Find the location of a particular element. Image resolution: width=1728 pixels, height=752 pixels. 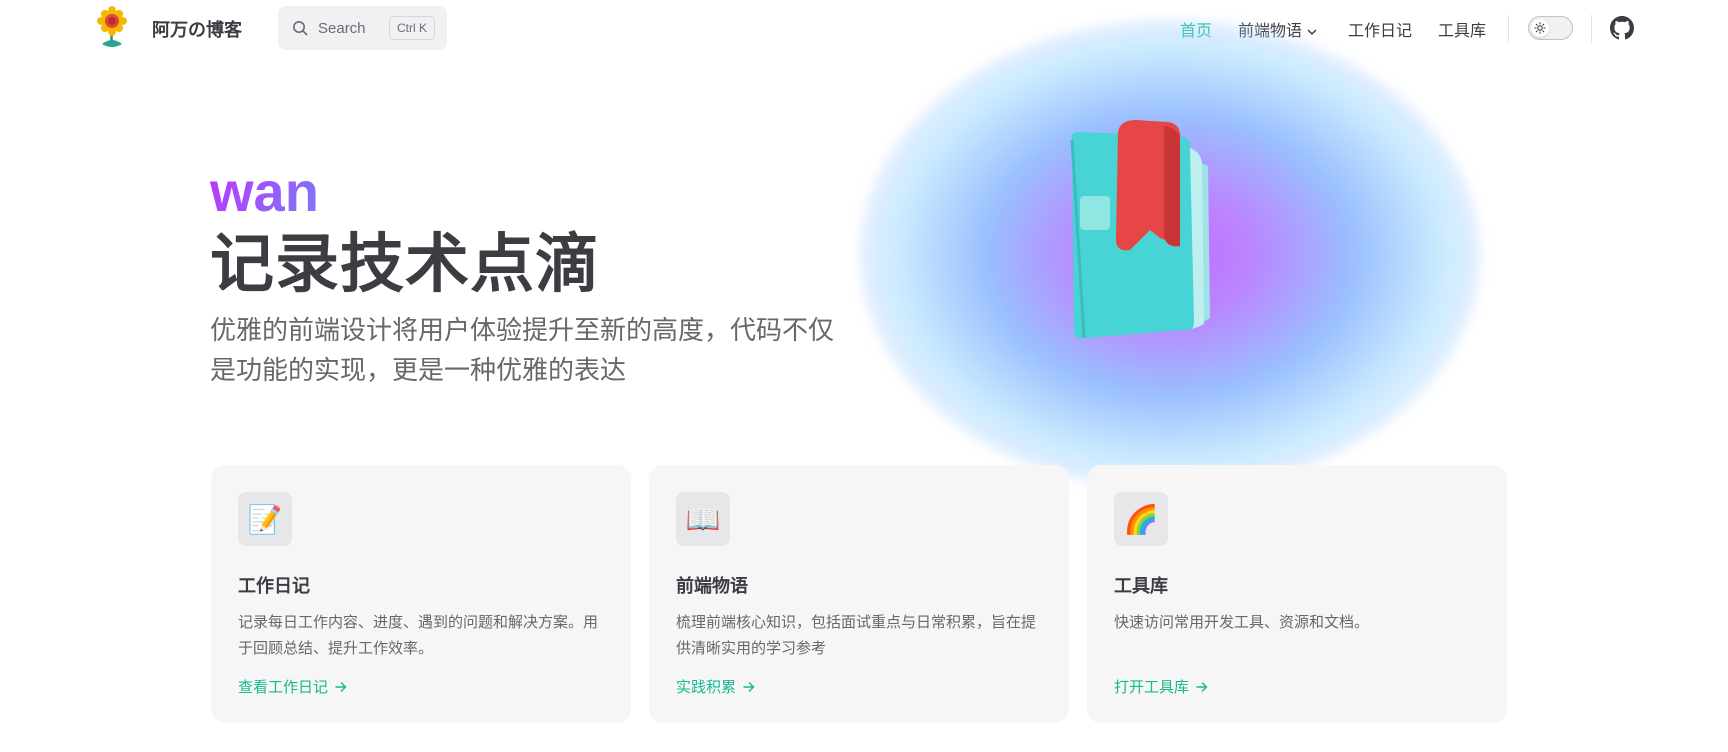

feature-title: 工具库 is located at coordinates (1141, 586).